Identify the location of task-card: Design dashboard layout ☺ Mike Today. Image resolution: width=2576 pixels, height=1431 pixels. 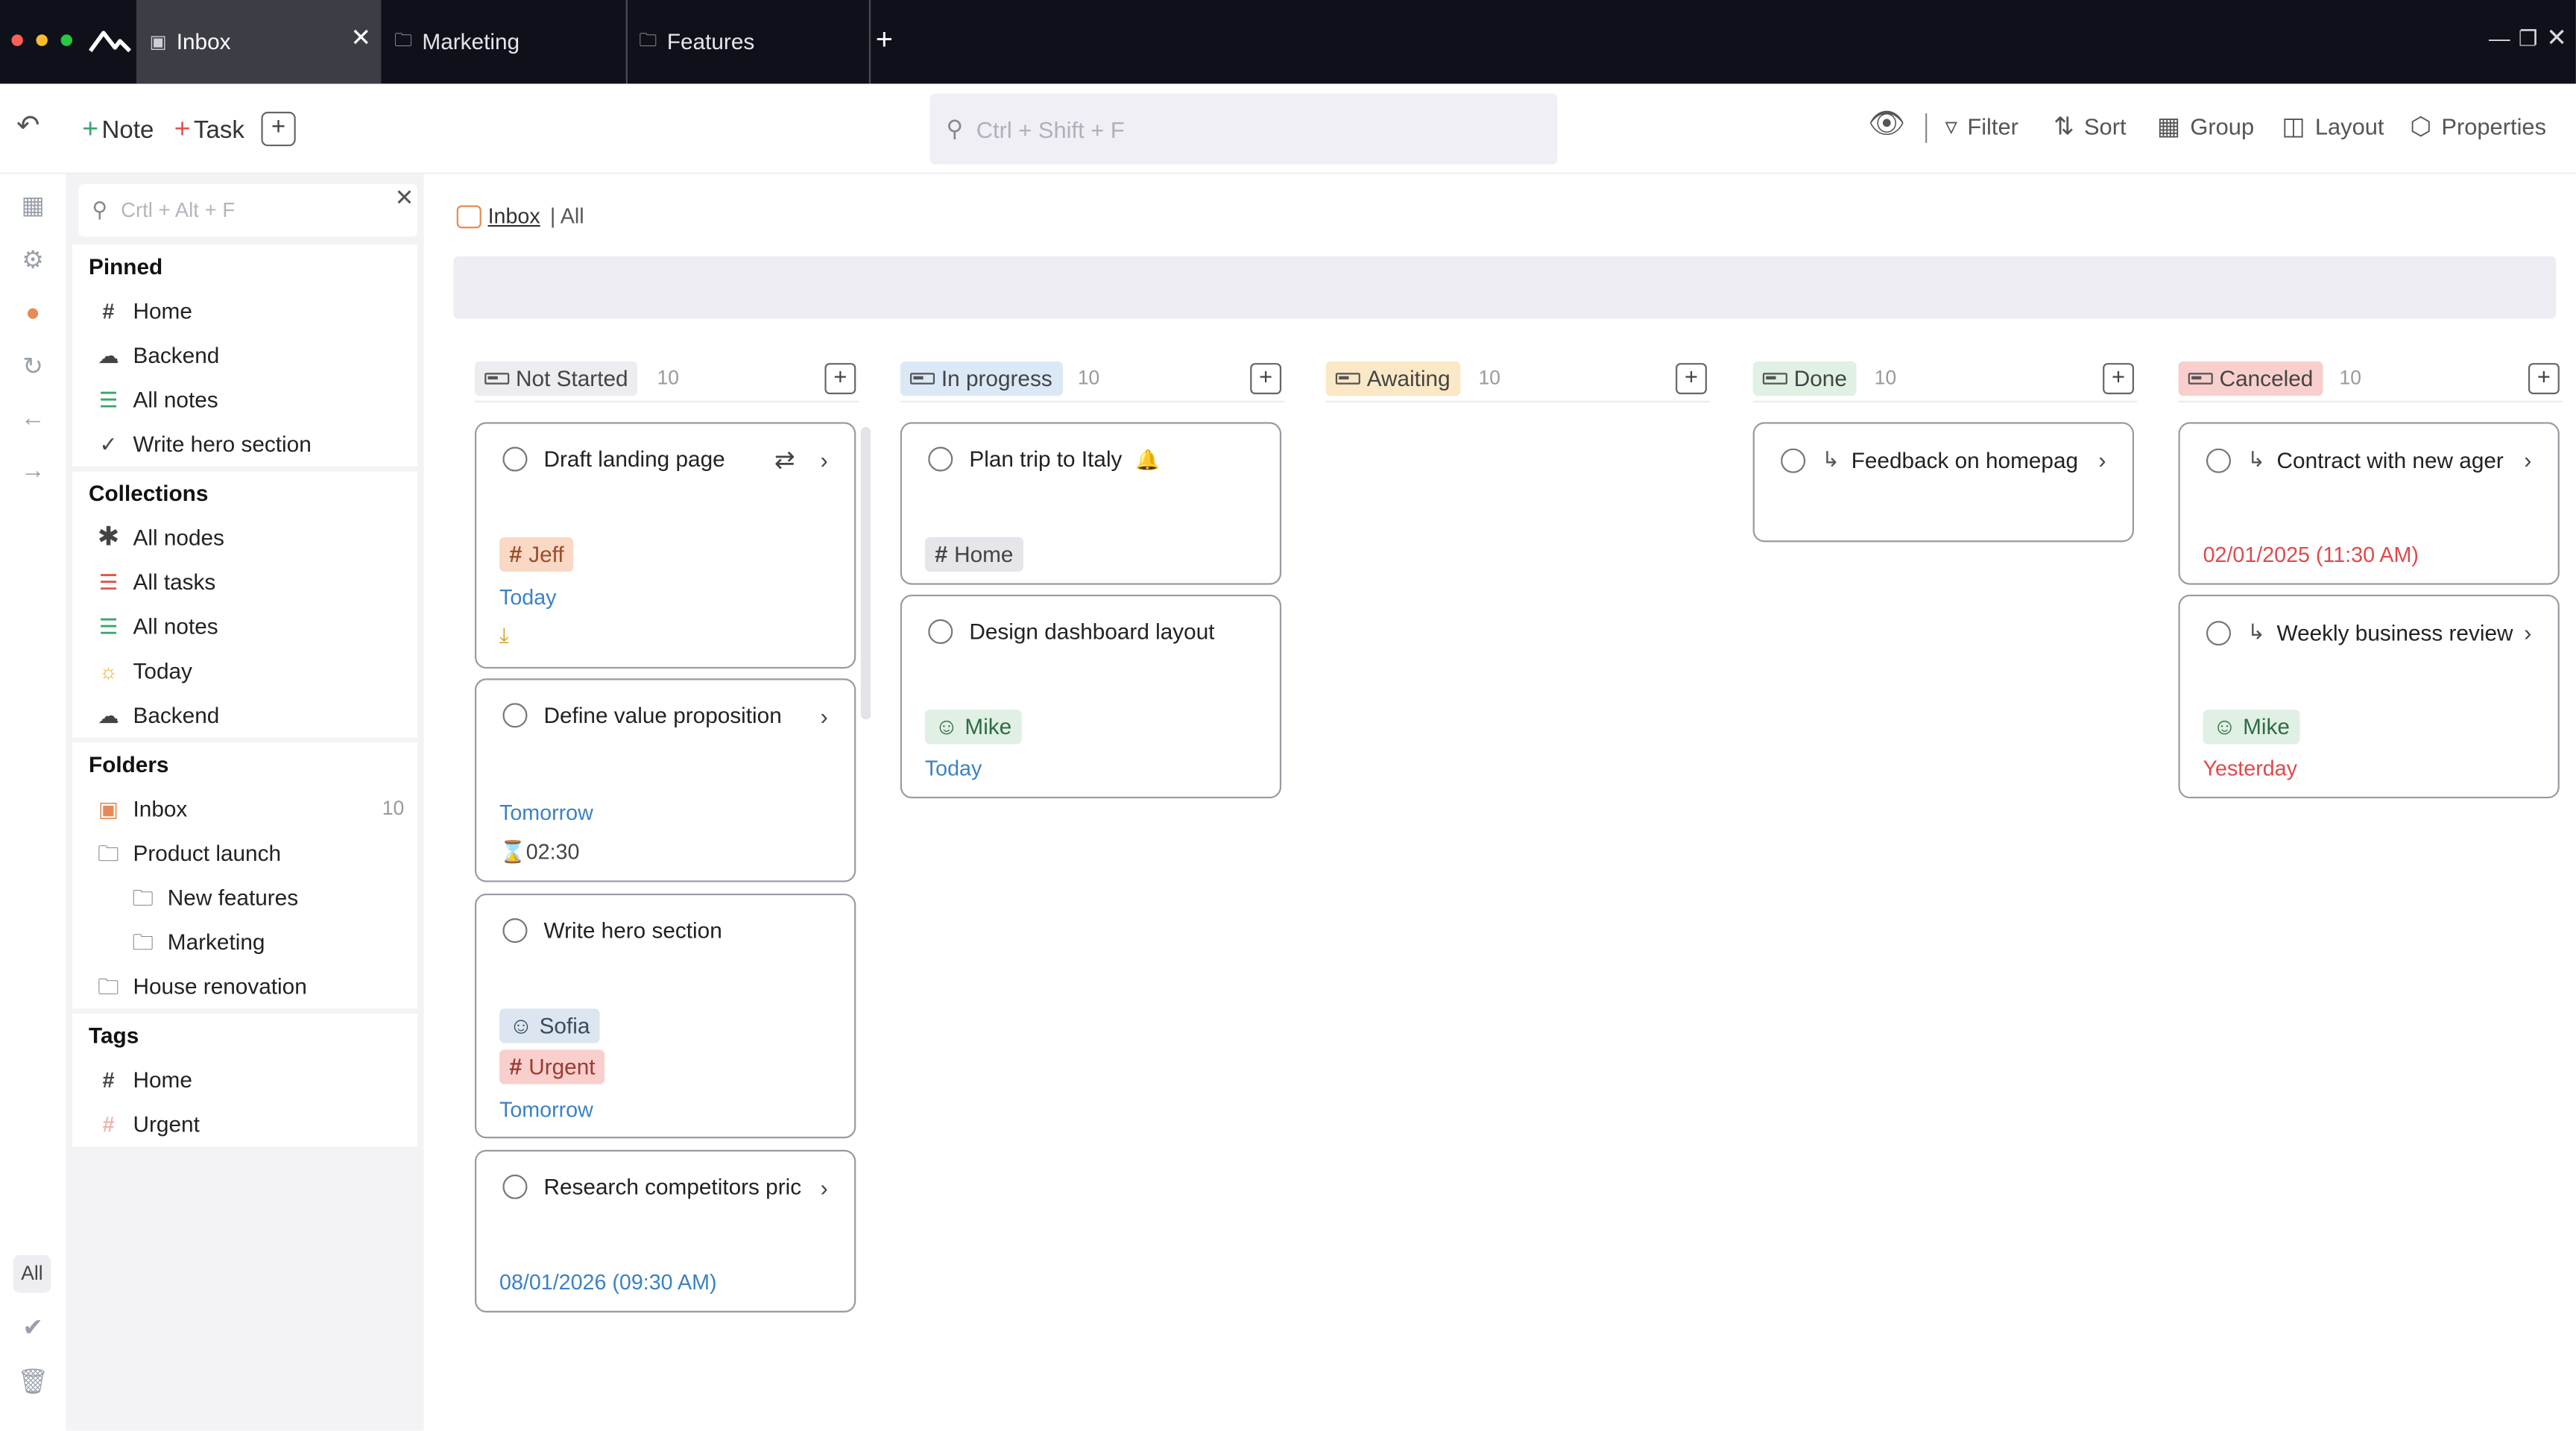
(1091, 696).